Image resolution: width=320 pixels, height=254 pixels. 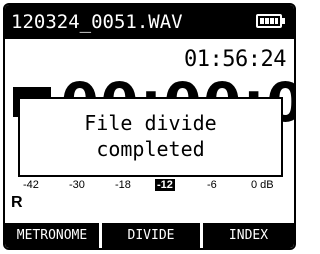 What do you see at coordinates (31, 185) in the screenshot?
I see `meter-tick: -42` at bounding box center [31, 185].